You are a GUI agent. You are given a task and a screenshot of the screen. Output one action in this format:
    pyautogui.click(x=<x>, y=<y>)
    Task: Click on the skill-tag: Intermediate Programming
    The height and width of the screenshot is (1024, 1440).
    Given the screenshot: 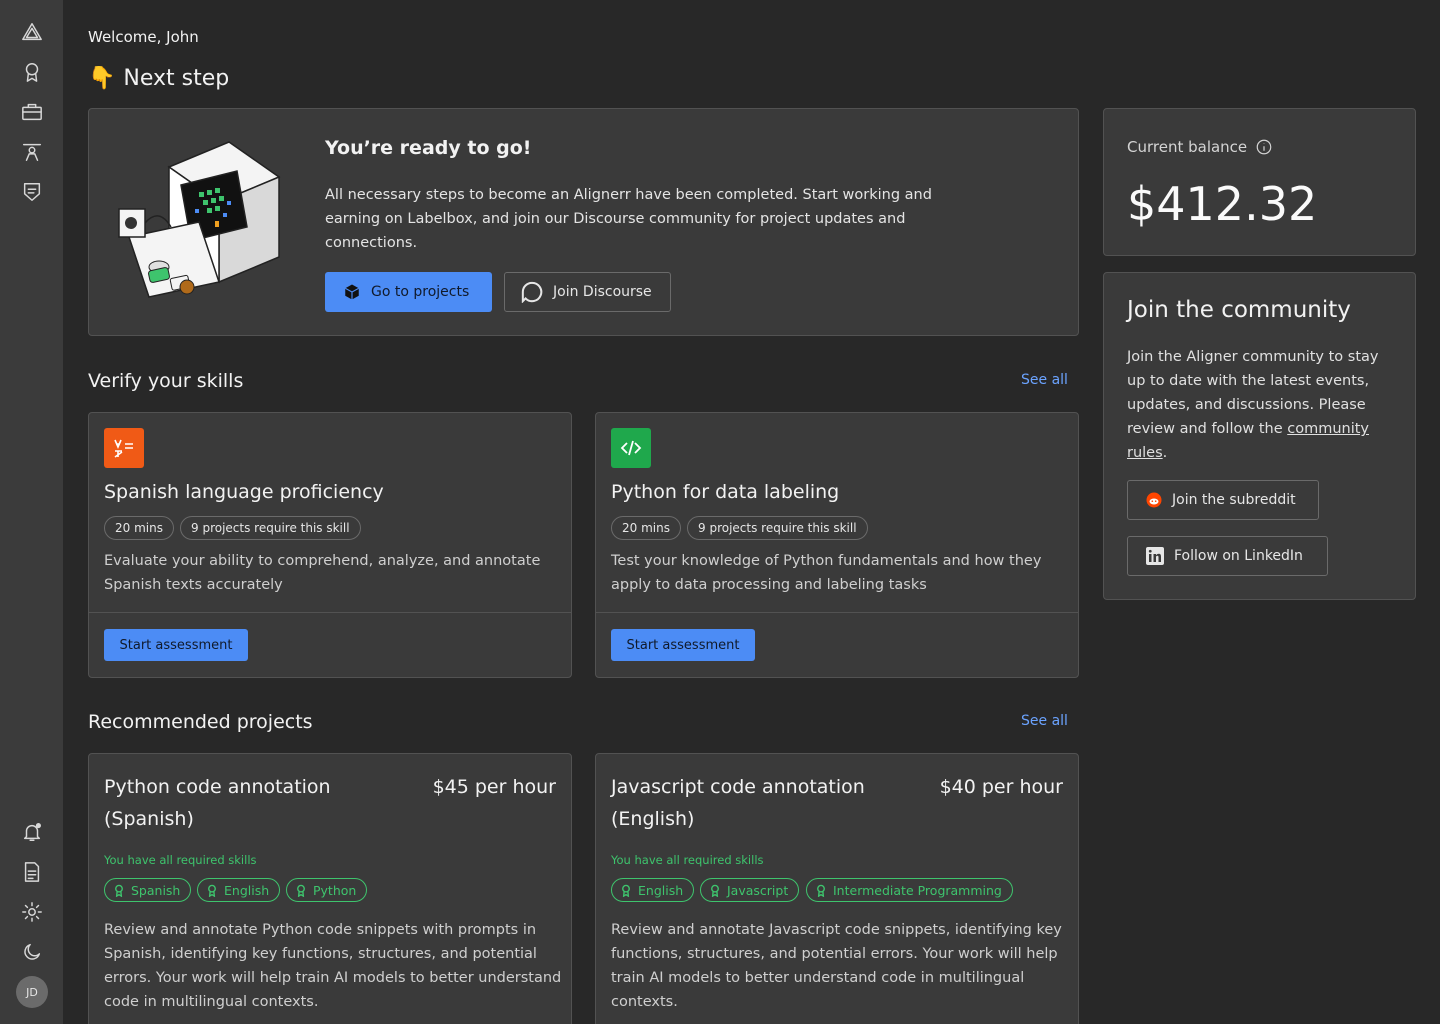 What is the action you would take?
    pyautogui.click(x=909, y=890)
    